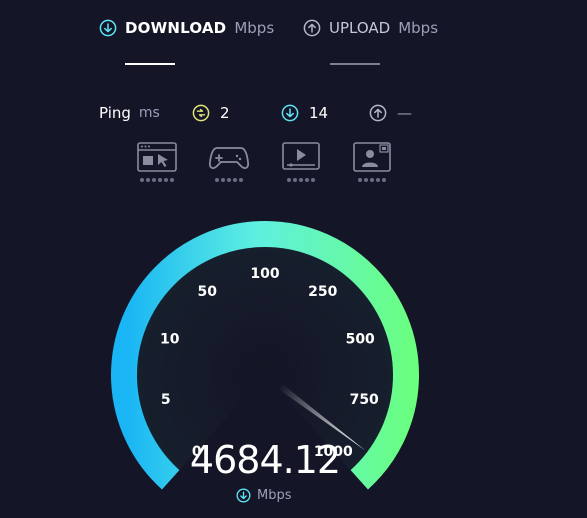 The image size is (587, 518). I want to click on gauge-tick-label: 5, so click(166, 400).